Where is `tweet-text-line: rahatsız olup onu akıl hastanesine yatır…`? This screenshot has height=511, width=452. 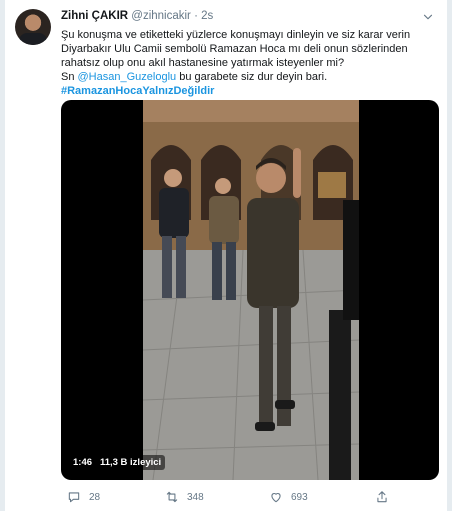 tweet-text-line: rahatsız olup onu akıl hastanesine yatır… is located at coordinates (203, 63).